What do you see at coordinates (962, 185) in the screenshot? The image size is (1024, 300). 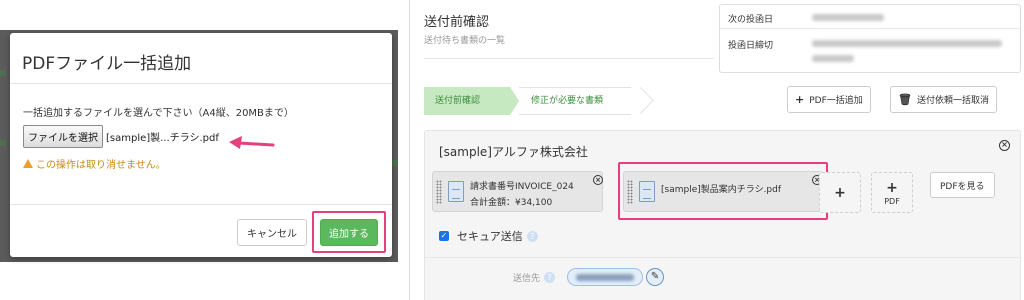 I see `view-pdf-button: PDFを見る` at bounding box center [962, 185].